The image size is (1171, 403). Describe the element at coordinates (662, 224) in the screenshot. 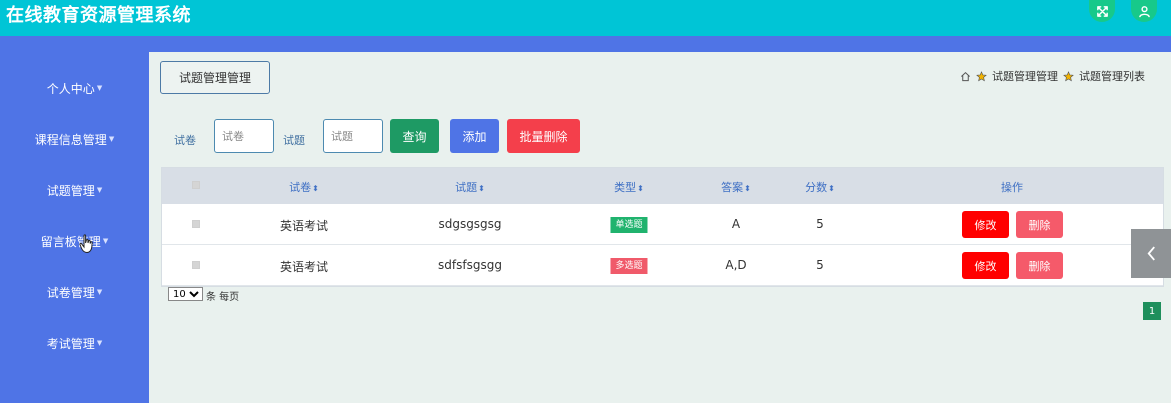

I see `table-row: 英语考试 sdgsgsgsg 单选题 A 5 修改 删除` at that location.